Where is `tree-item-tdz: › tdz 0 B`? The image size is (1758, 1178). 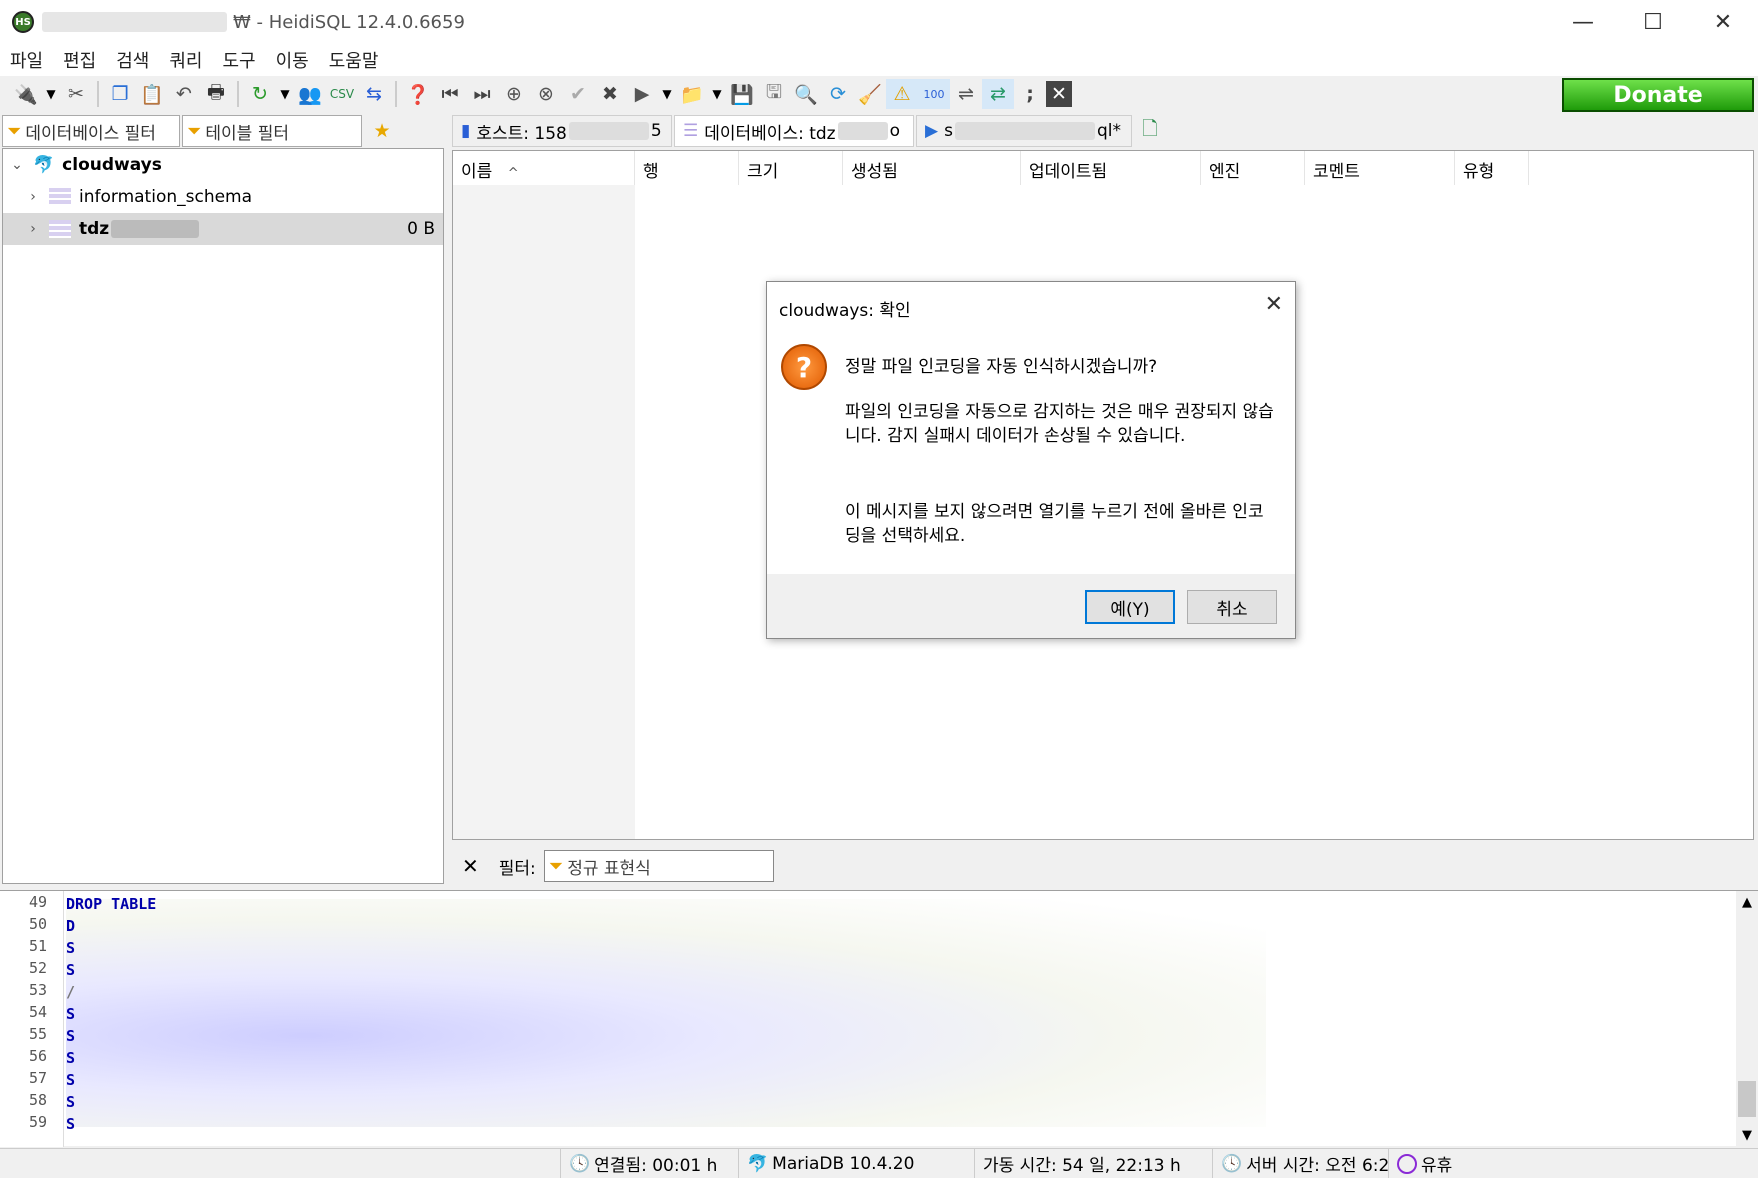 tree-item-tdz: › tdz 0 B is located at coordinates (223, 229).